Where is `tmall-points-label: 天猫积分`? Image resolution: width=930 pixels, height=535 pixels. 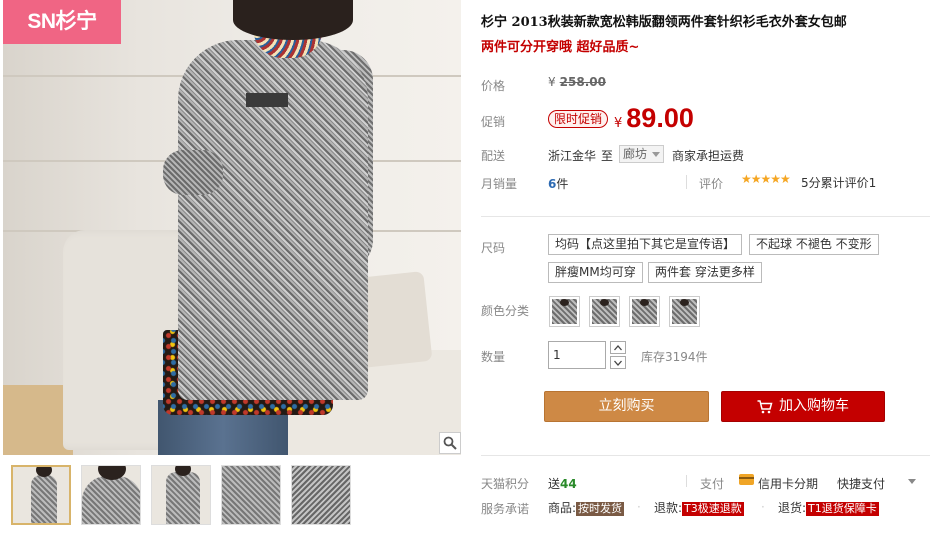 tmall-points-label: 天猫积分 is located at coordinates (505, 484).